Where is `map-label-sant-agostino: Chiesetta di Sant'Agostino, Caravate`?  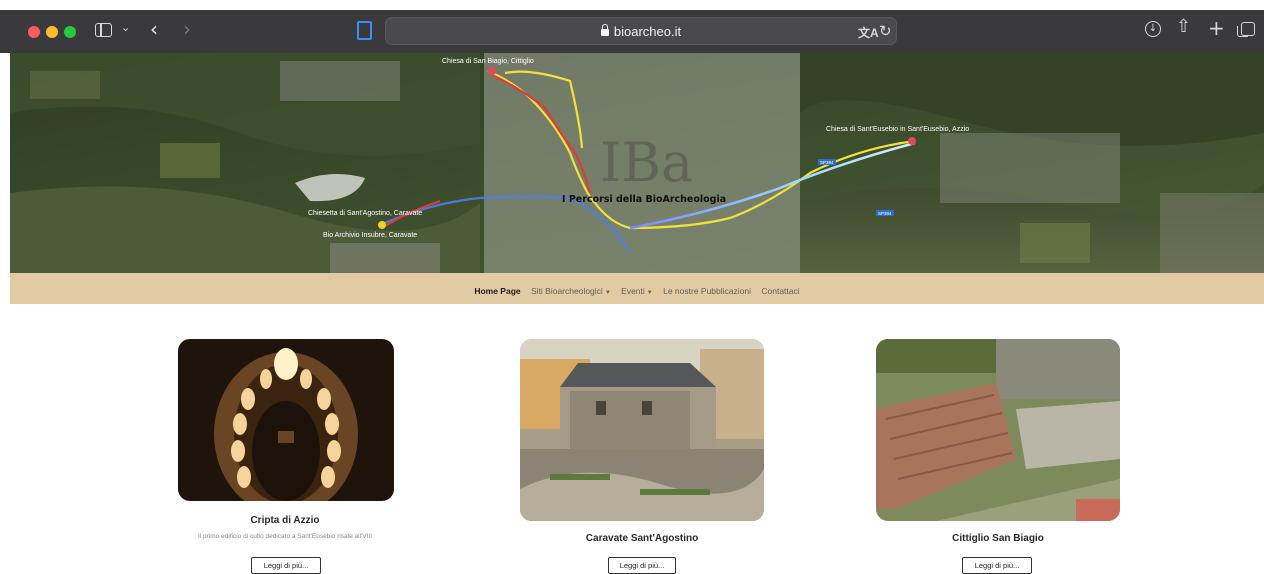
map-label-sant-agostino: Chiesetta di Sant'Agostino, Caravate is located at coordinates (365, 213).